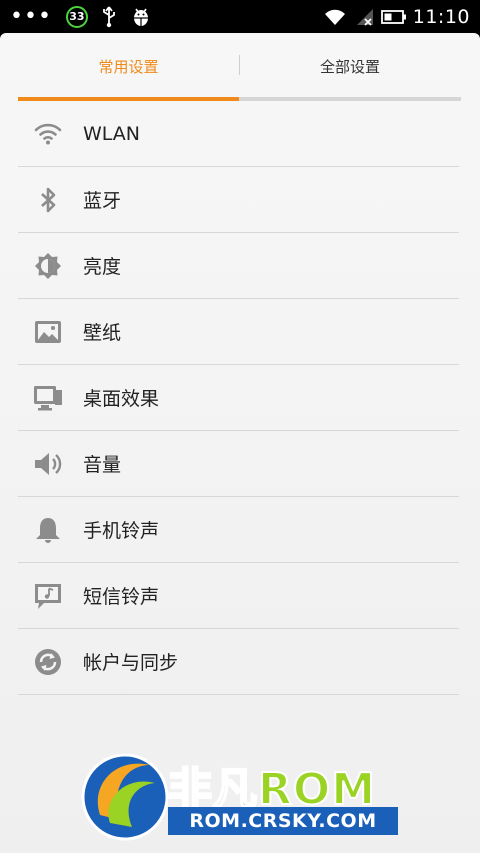  I want to click on status-bar: ••• 33 11:10, so click(240, 16).